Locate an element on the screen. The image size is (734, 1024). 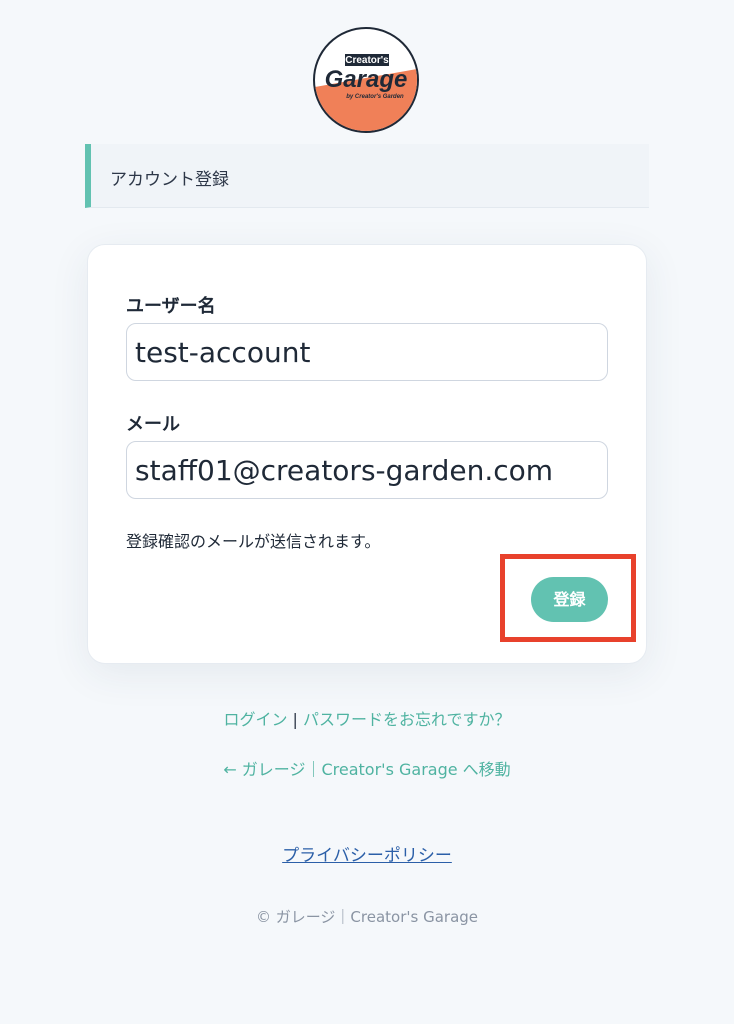
email-value: staff01@creators-garden.com is located at coordinates (344, 470).